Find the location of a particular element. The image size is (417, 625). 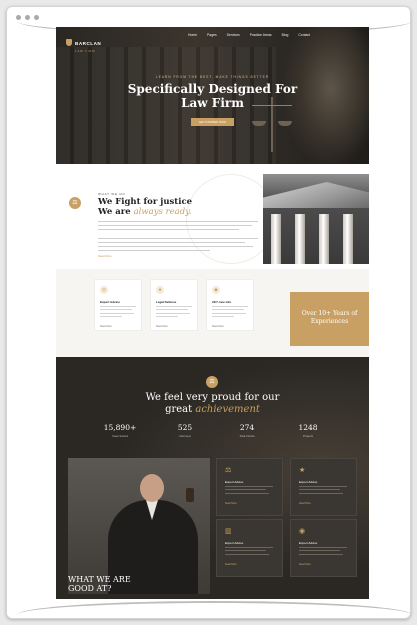

stat-projects: 1248 Projects is located at coordinates (308, 430).